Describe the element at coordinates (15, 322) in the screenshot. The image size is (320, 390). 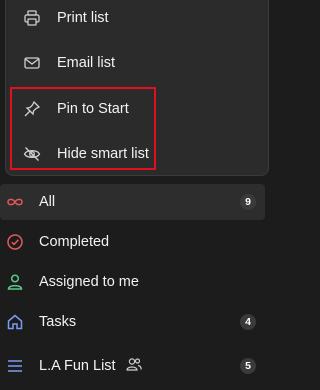
I see `home-icon` at that location.